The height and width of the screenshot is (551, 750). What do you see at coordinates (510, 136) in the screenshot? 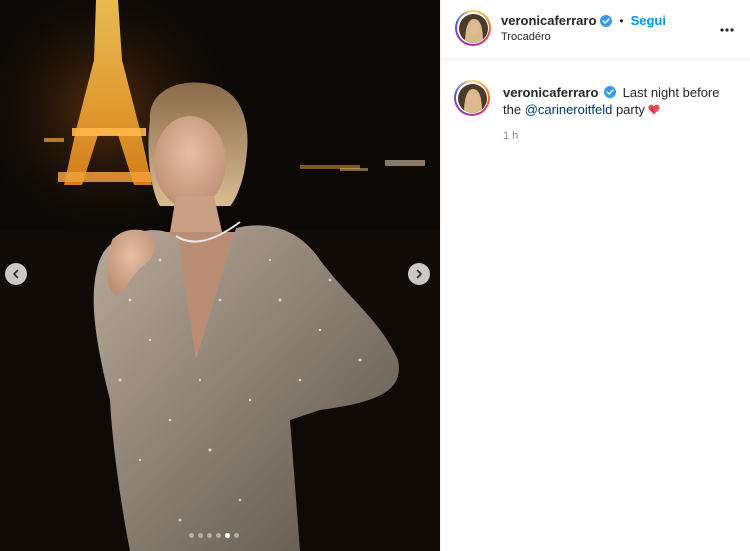
I see `post-timestamp: 1 h` at bounding box center [510, 136].